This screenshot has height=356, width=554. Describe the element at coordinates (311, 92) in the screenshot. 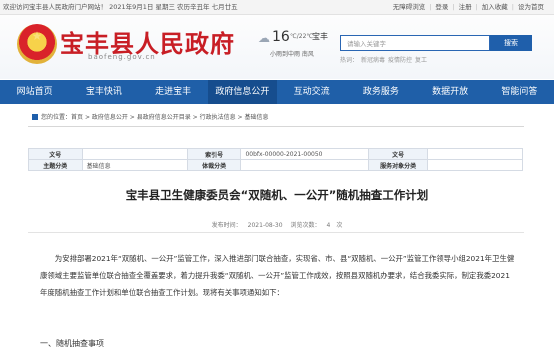

I see `nav-item-interaction: 互动交流` at that location.